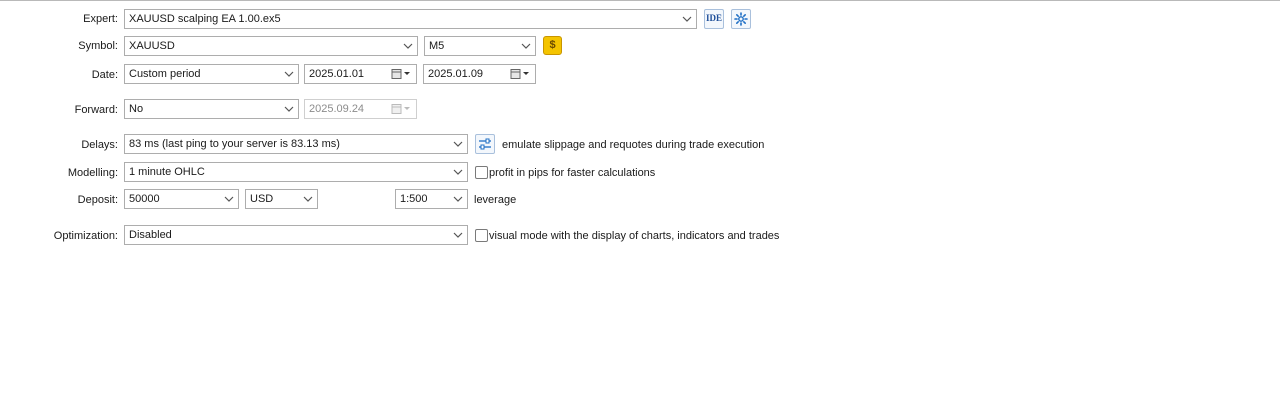 Image resolution: width=1280 pixels, height=413 pixels. What do you see at coordinates (205, 19) in the screenshot?
I see `expert-value: XAUUSD scalping EA 1.00.ex5` at bounding box center [205, 19].